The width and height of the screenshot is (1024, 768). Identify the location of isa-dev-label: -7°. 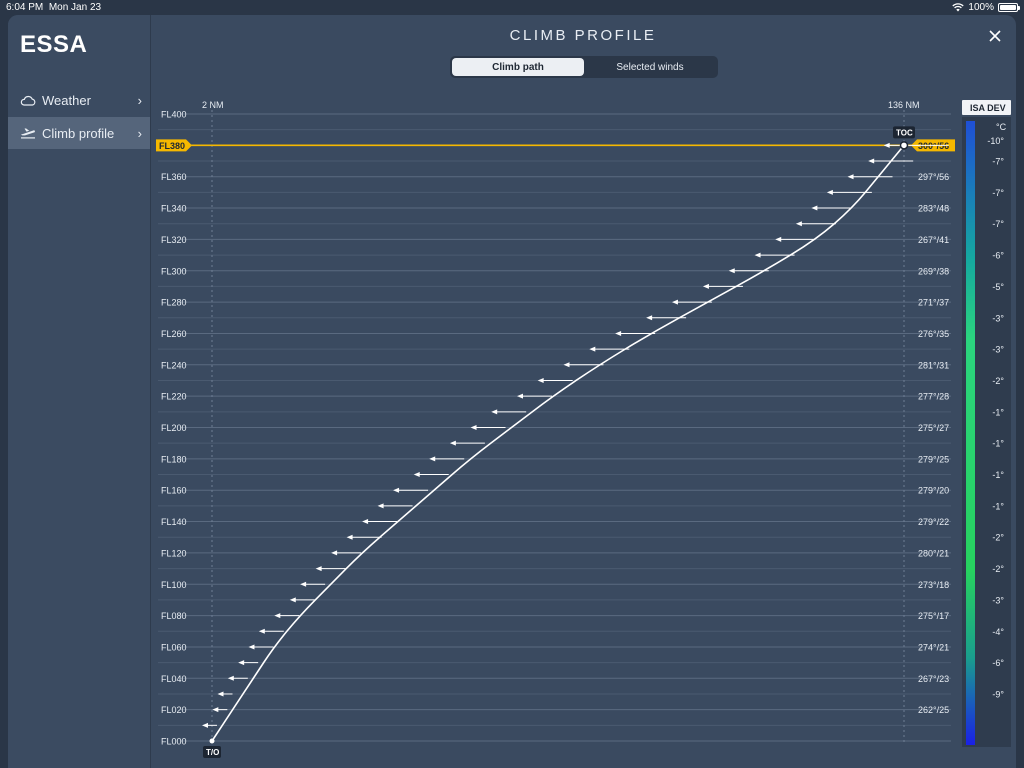
(998, 193).